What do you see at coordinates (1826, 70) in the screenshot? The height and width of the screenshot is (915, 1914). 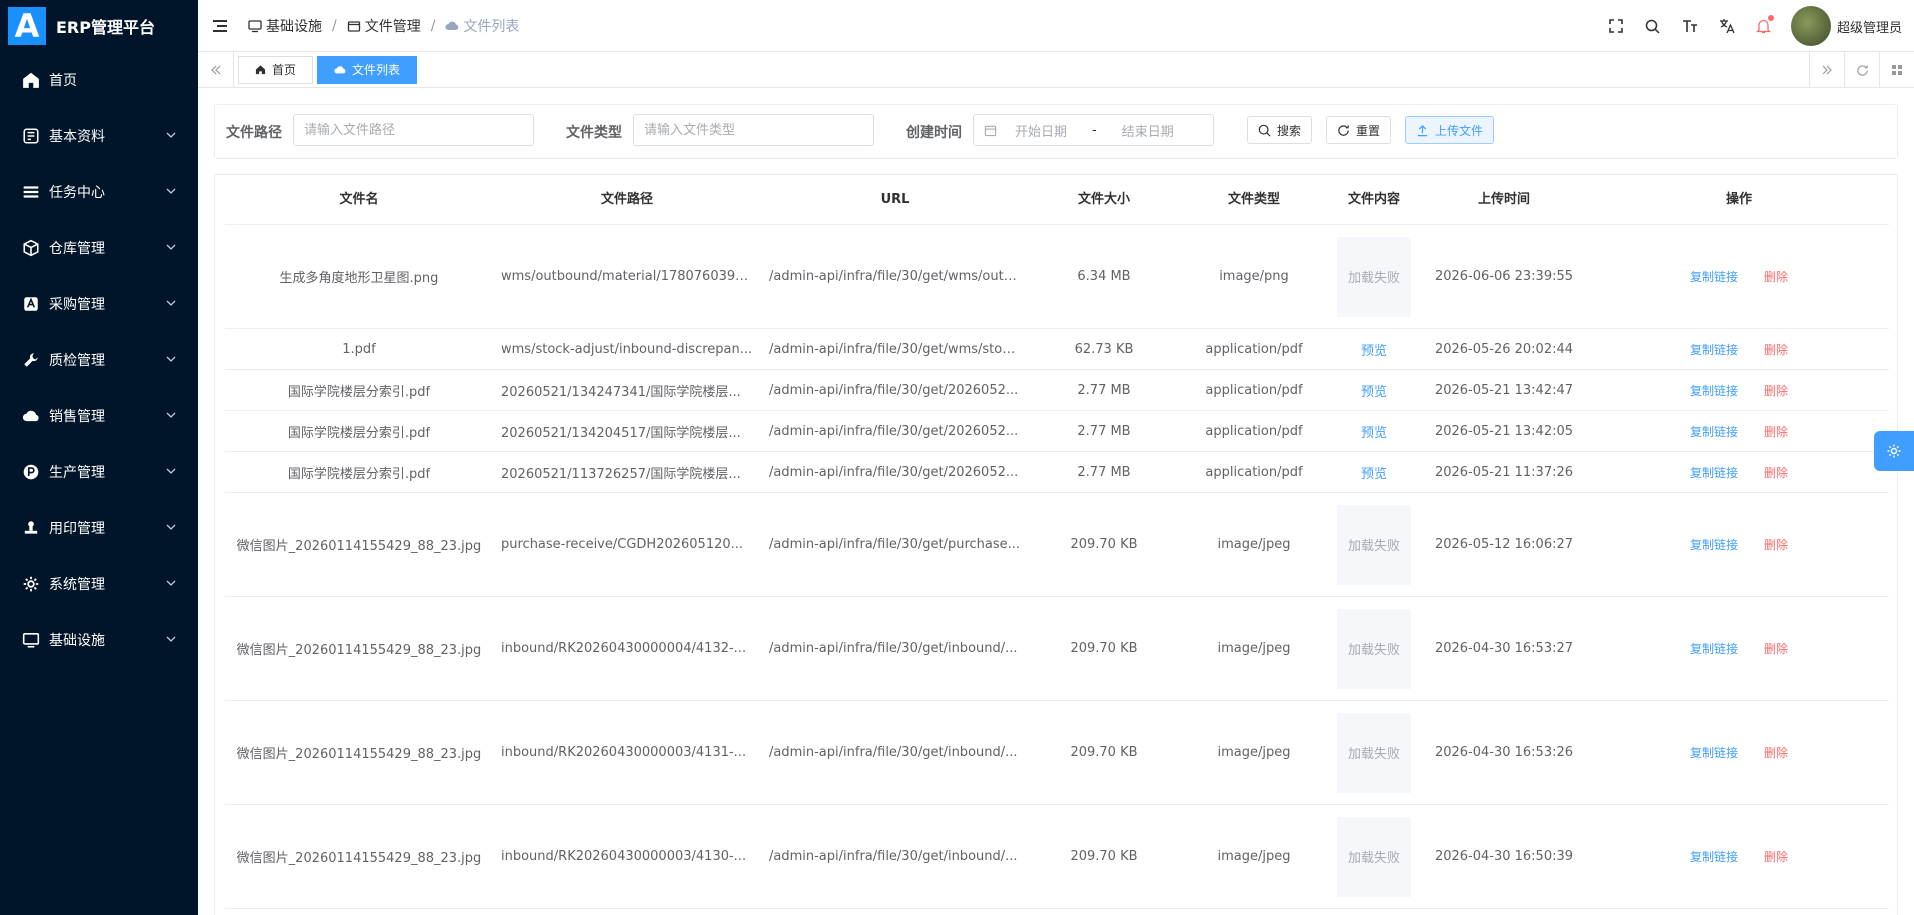 I see `scroll-right-icon` at bounding box center [1826, 70].